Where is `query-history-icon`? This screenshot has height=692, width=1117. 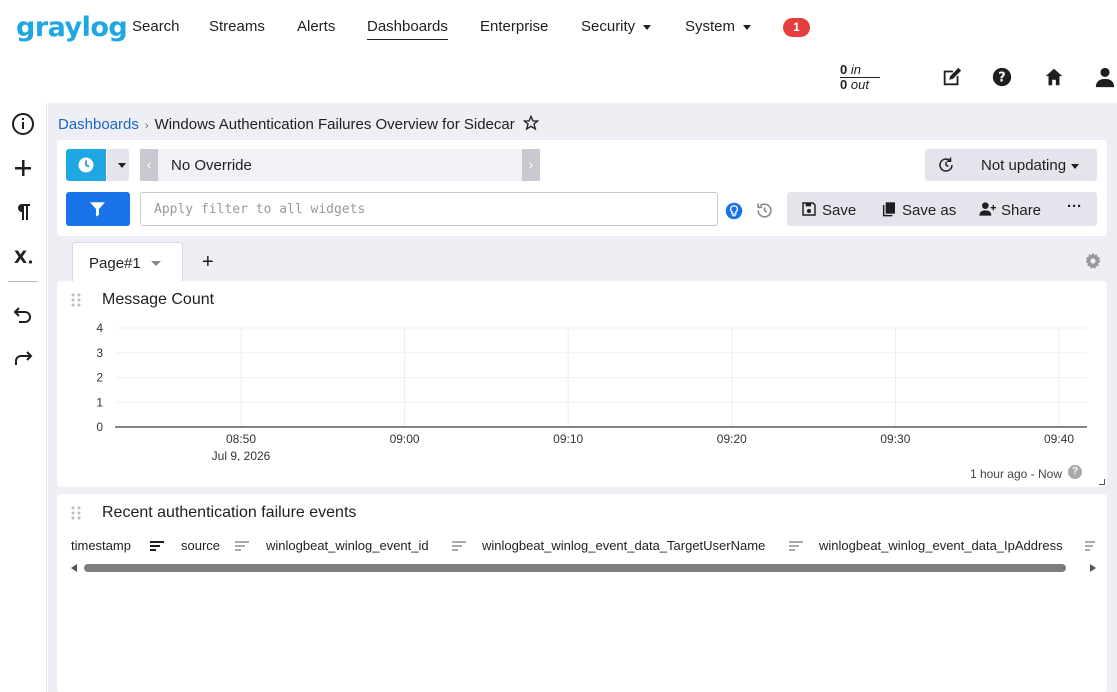 query-history-icon is located at coordinates (764, 210).